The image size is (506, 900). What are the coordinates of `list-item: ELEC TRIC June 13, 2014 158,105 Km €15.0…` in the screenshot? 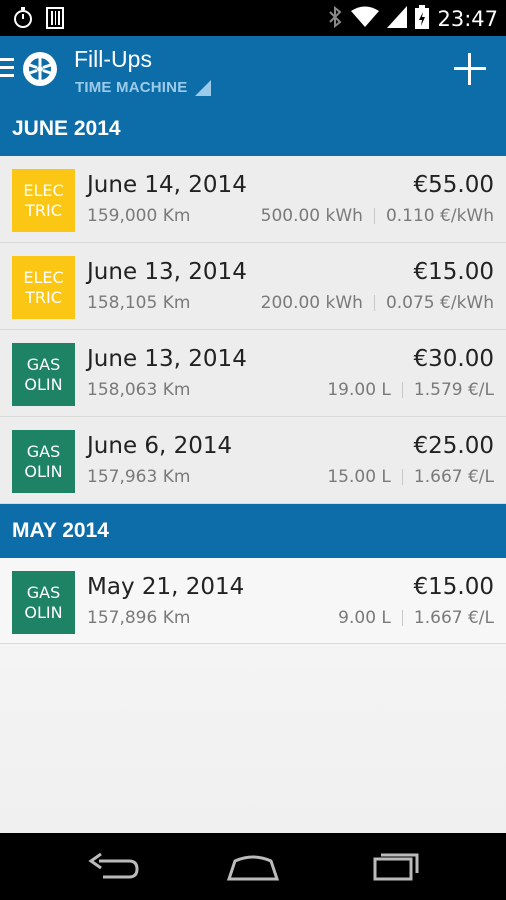 It's located at (253, 286).